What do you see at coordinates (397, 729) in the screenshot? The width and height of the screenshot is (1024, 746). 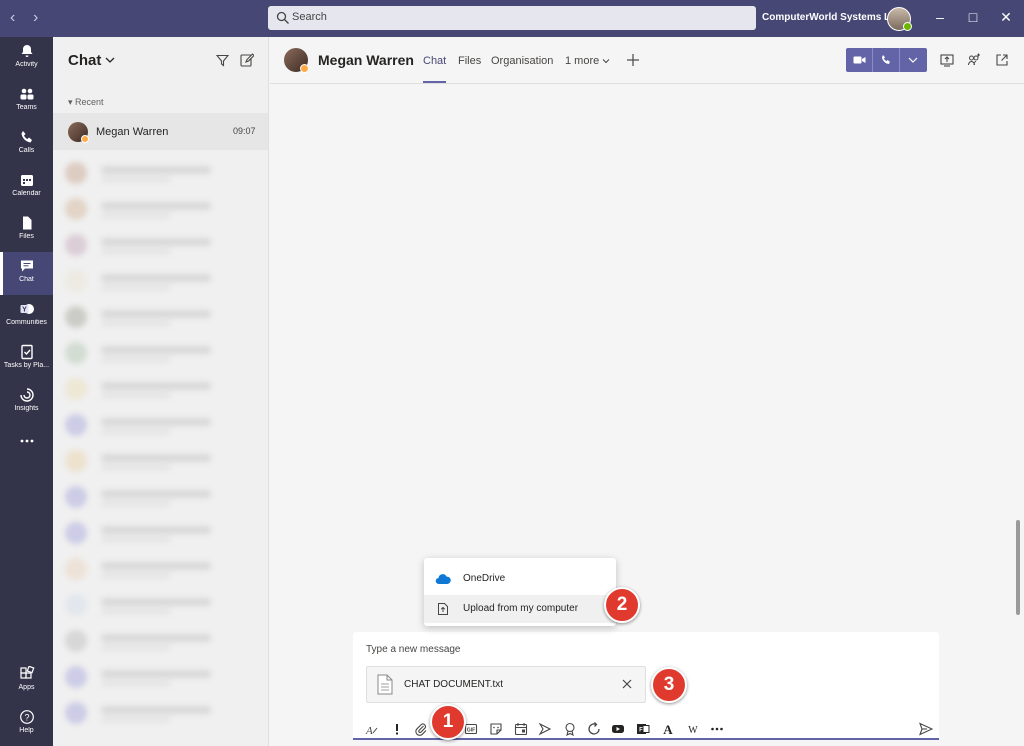 I see `important-icon` at bounding box center [397, 729].